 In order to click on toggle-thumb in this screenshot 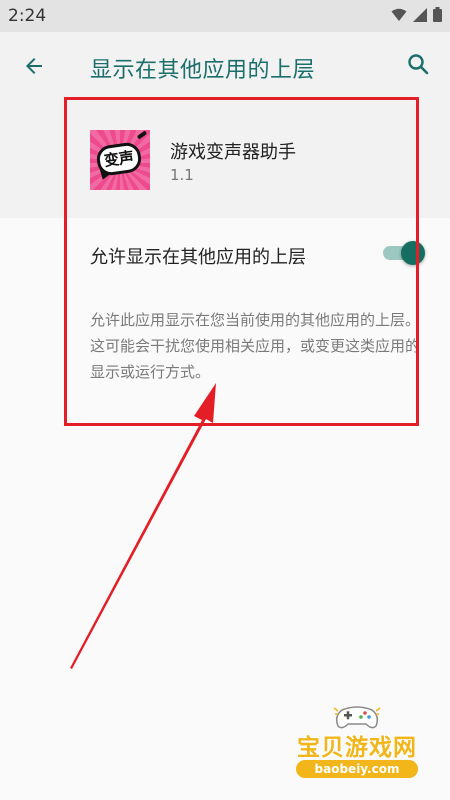, I will do `click(413, 253)`.